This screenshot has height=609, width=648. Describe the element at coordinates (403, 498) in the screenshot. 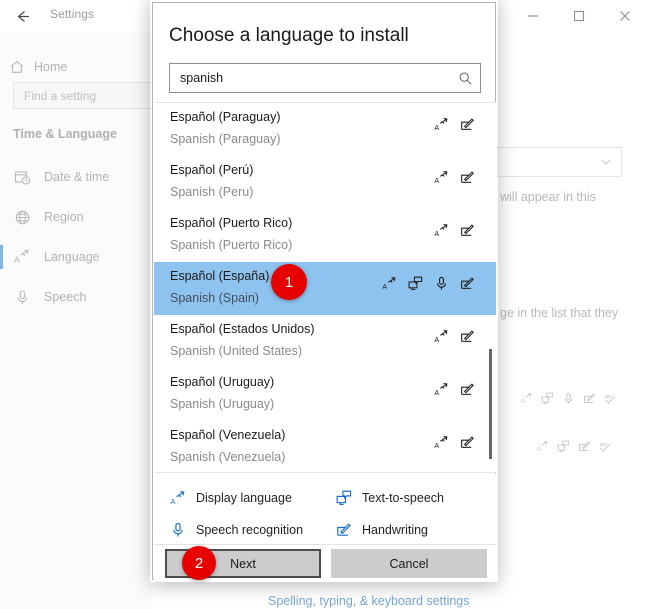

I see `legend-label: Text-to-speech` at that location.